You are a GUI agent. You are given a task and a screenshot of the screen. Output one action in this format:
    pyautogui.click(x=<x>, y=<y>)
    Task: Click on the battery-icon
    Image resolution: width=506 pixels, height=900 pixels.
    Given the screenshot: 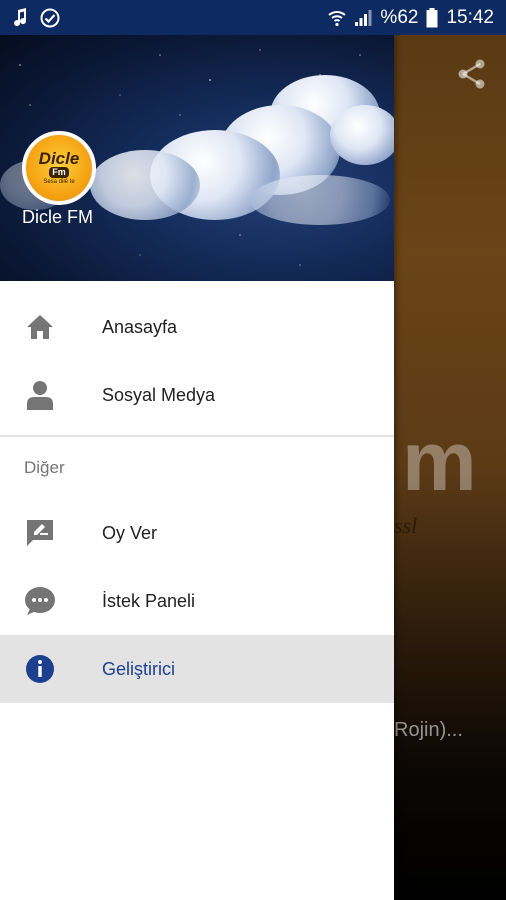 What is the action you would take?
    pyautogui.click(x=432, y=17)
    